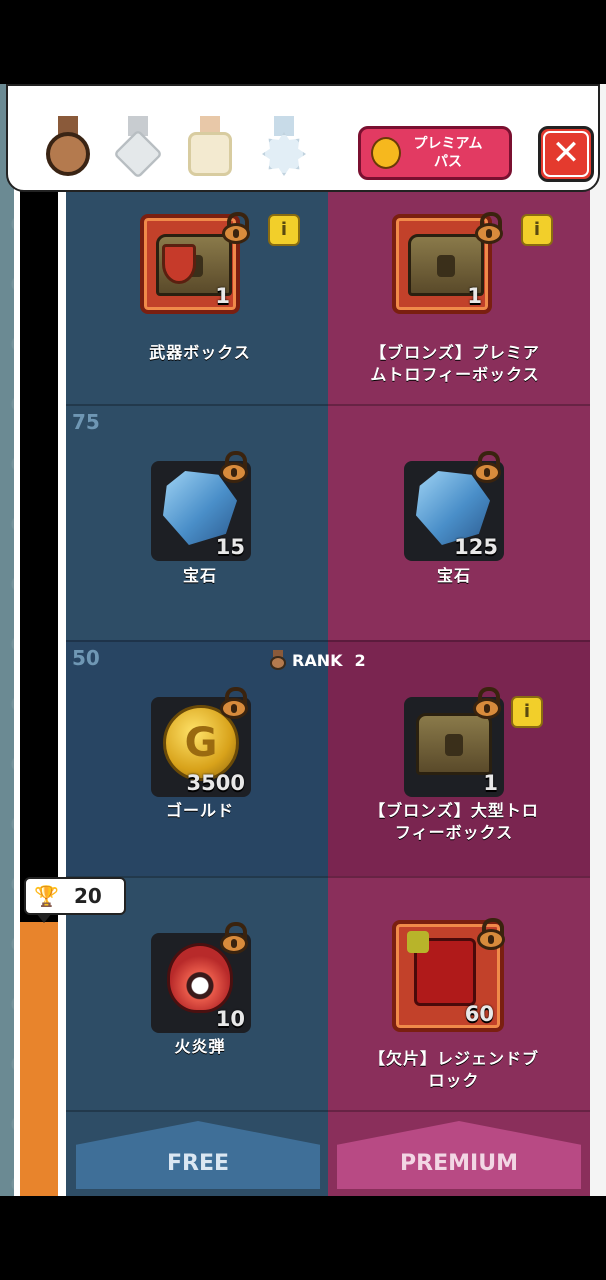  I want to click on reward-qty: 60, so click(479, 1014).